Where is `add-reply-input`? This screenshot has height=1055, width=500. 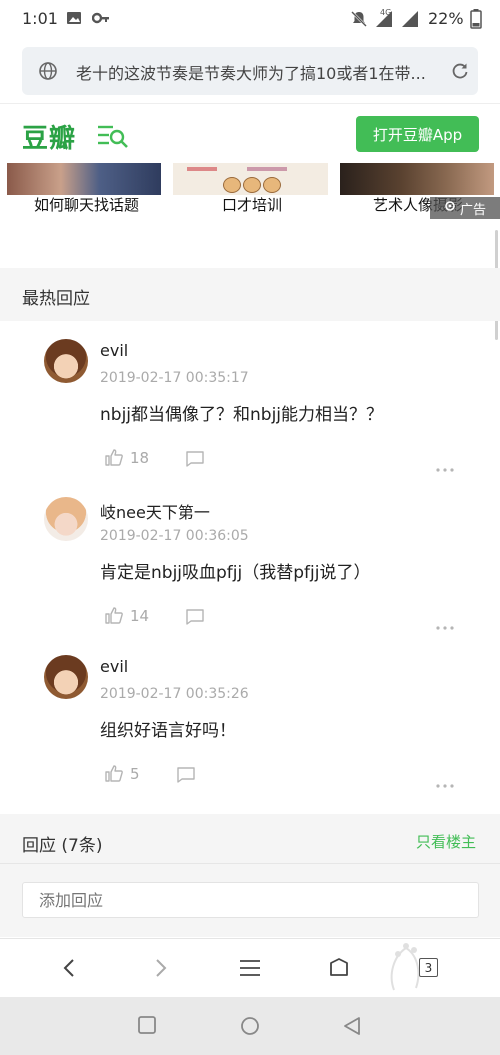
add-reply-input is located at coordinates (250, 900).